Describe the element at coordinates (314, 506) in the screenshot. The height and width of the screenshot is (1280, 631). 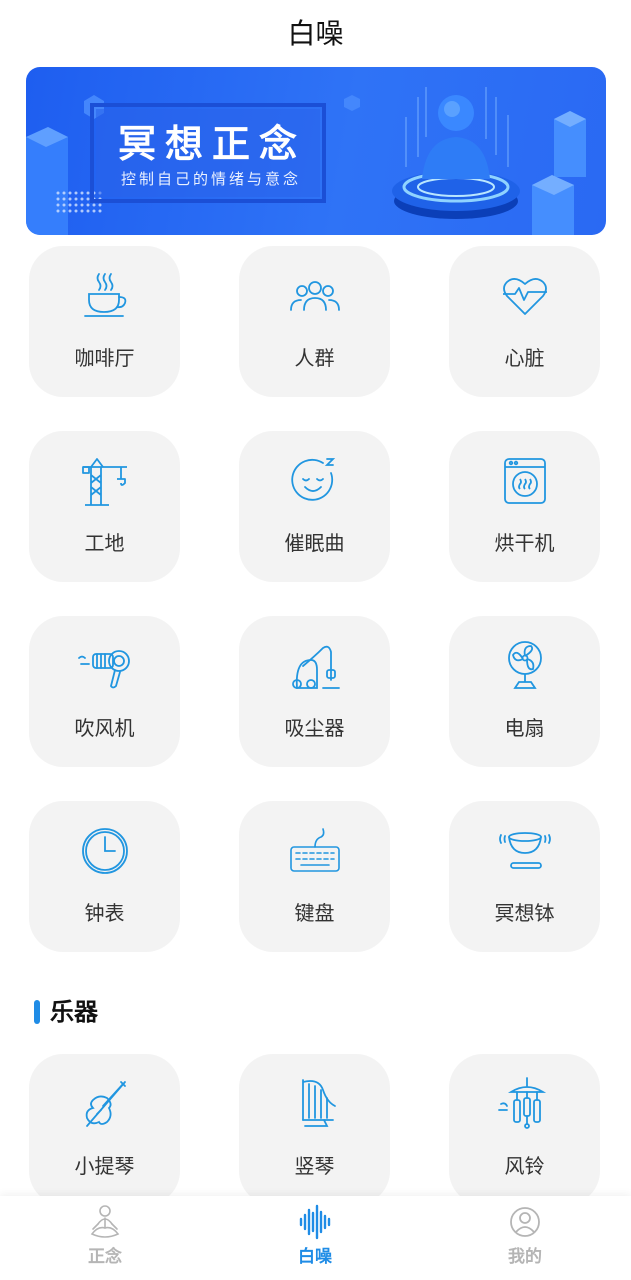
I see `sound-card-lullaby: 催眠曲` at that location.